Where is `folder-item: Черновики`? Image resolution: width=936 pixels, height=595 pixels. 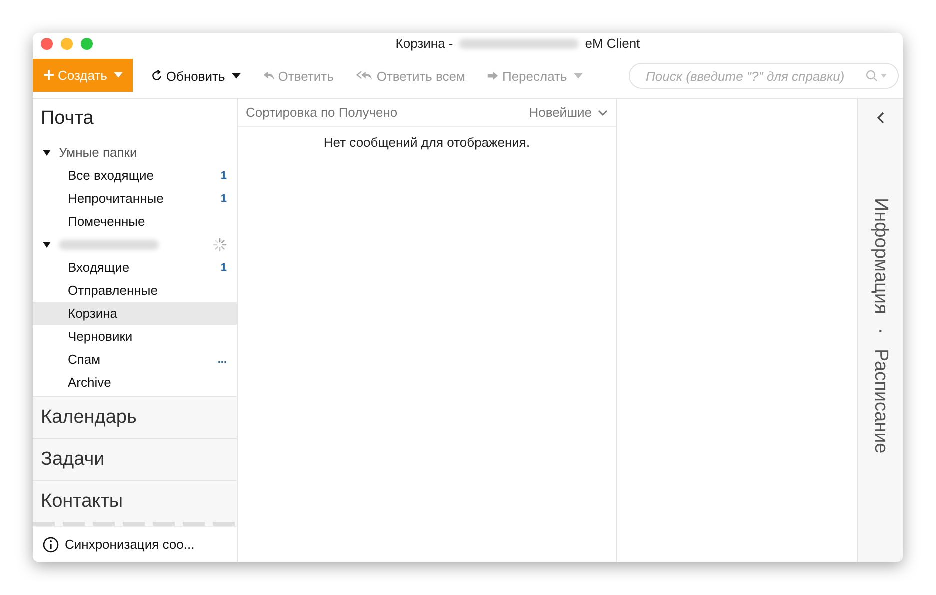
folder-item: Черновики is located at coordinates (135, 336).